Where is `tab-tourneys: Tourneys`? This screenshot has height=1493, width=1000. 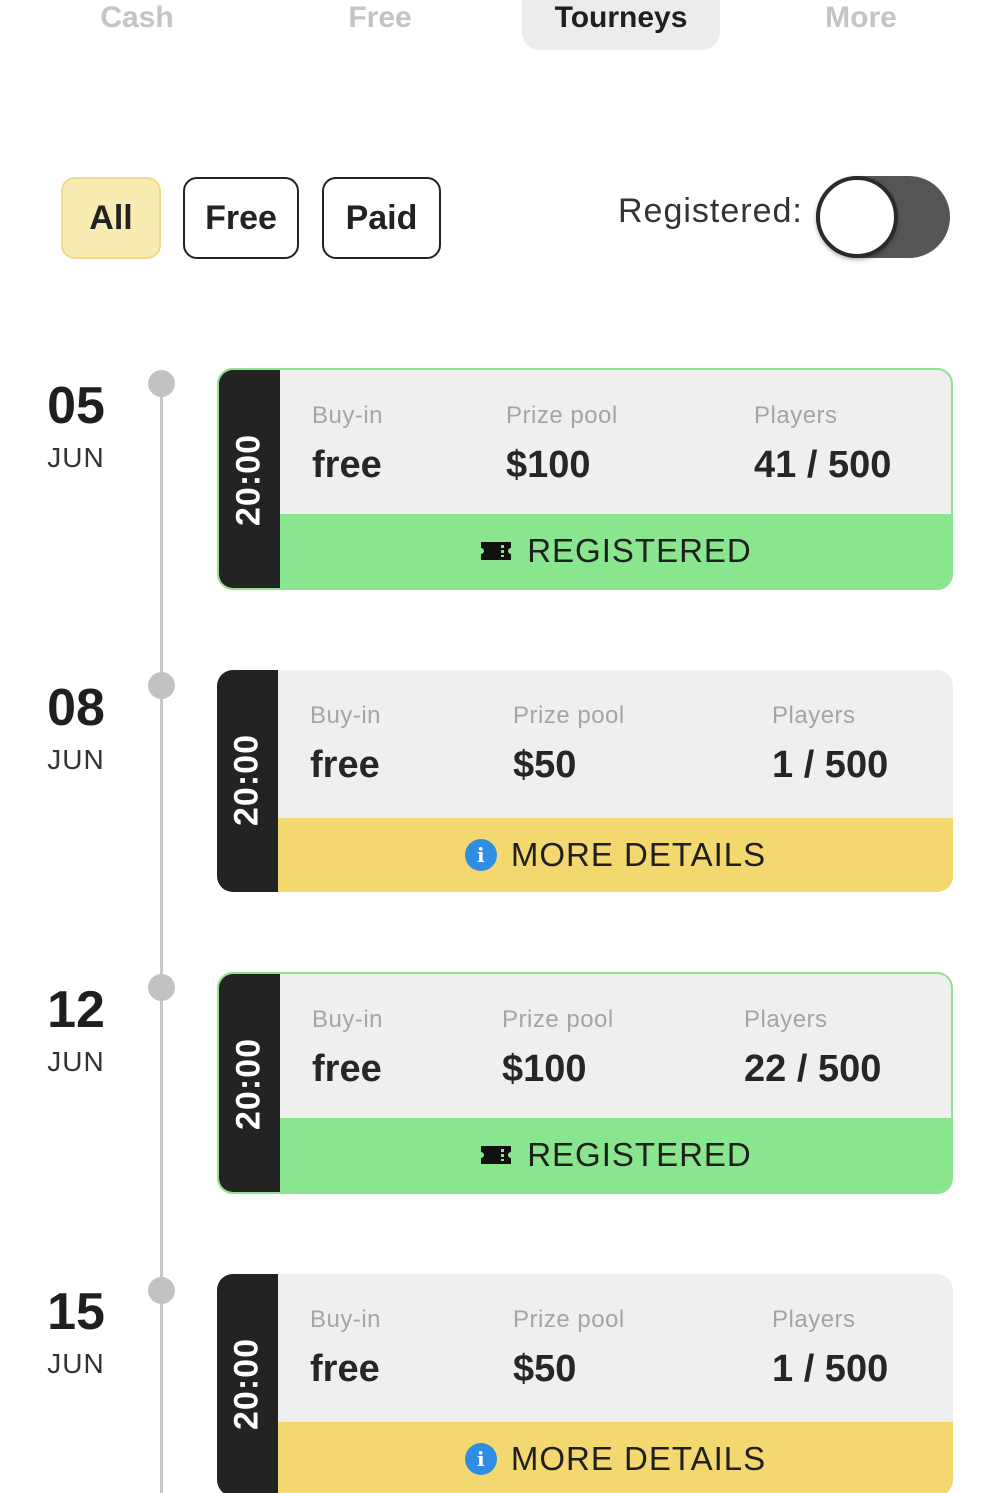
tab-tourneys: Tourneys is located at coordinates (621, 25).